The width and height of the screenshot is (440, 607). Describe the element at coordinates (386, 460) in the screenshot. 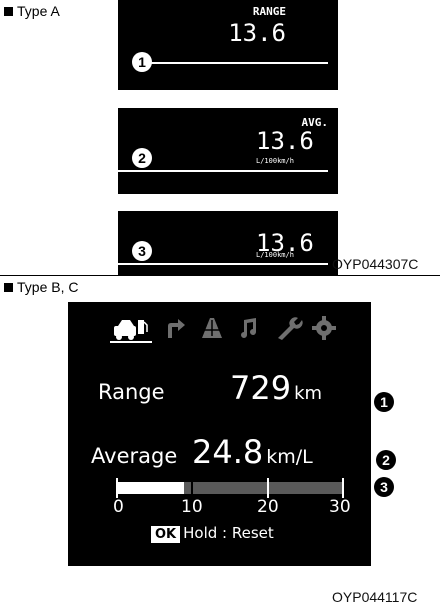

I see `callout-2-marker-bc: 2` at that location.